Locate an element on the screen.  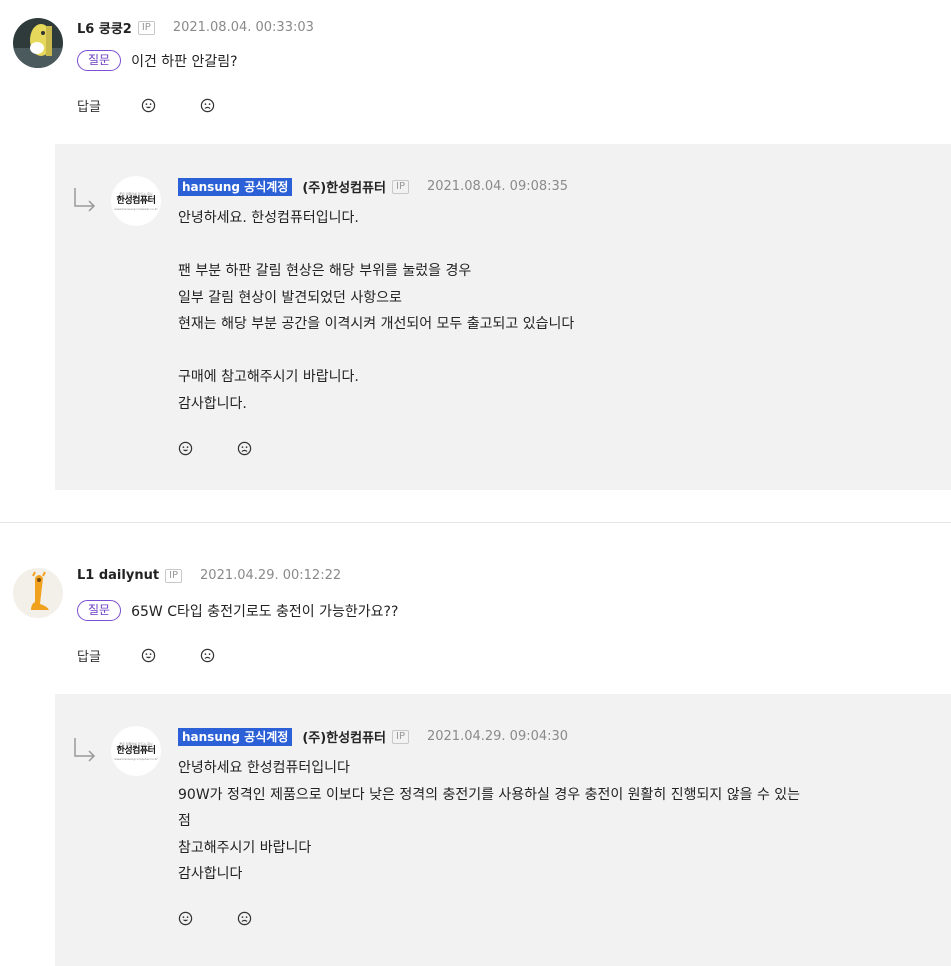
question-text: 65W C타입 충전기로도 충전이 가능한가요?? is located at coordinates (265, 611).